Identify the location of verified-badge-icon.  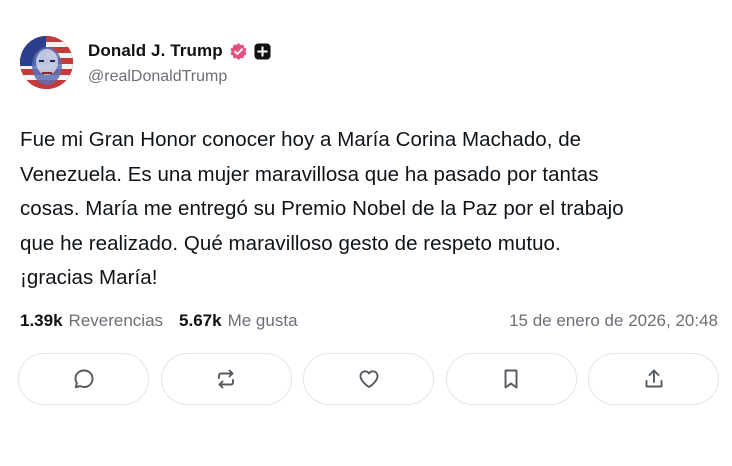
(238, 51).